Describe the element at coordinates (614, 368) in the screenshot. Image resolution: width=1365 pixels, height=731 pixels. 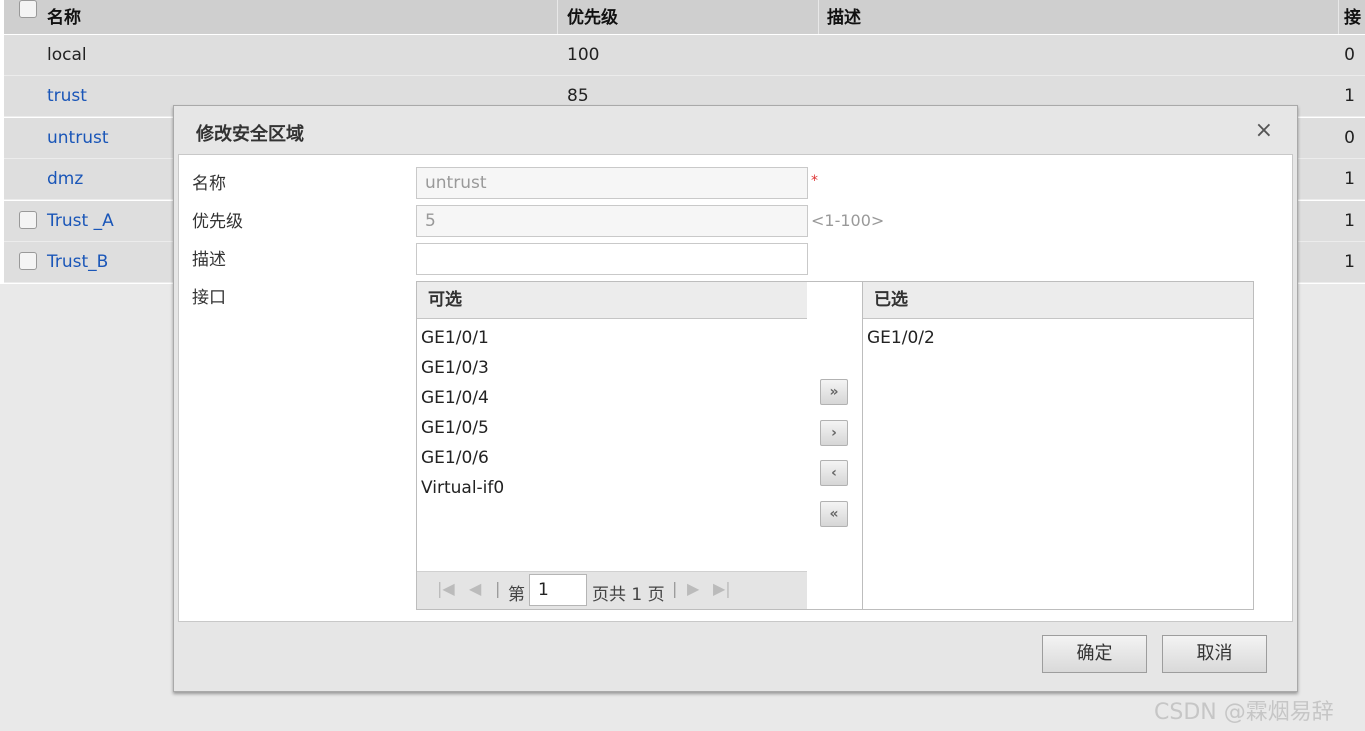
I see `list-item: GE1/0/3` at that location.